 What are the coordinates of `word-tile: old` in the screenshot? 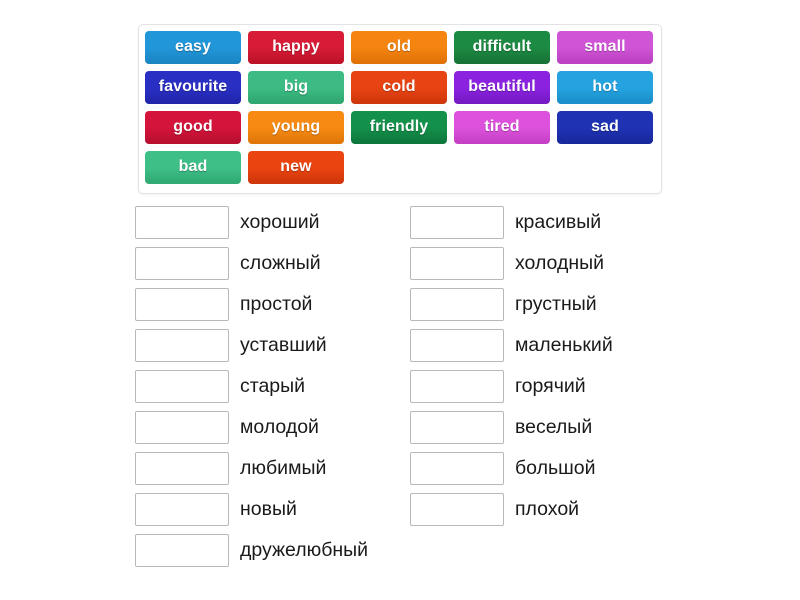 It's located at (399, 47).